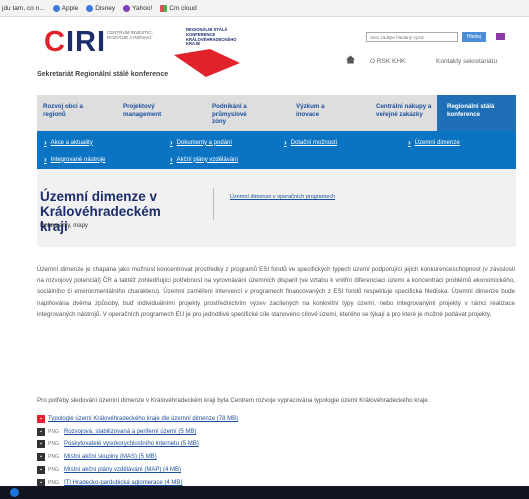 Image resolution: width=529 pixels, height=499 pixels. What do you see at coordinates (350, 59) in the screenshot?
I see `home-icon` at bounding box center [350, 59].